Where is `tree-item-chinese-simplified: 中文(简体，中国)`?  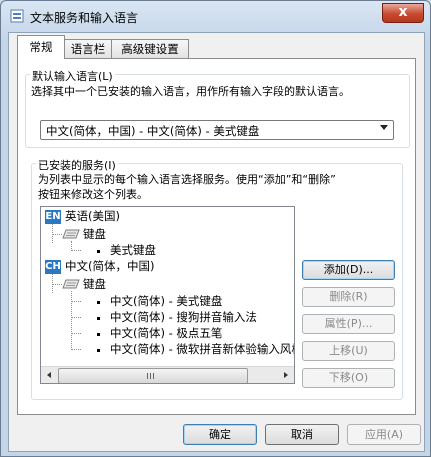
tree-item-chinese-simplified: 中文(简体，中国) is located at coordinates (109, 266).